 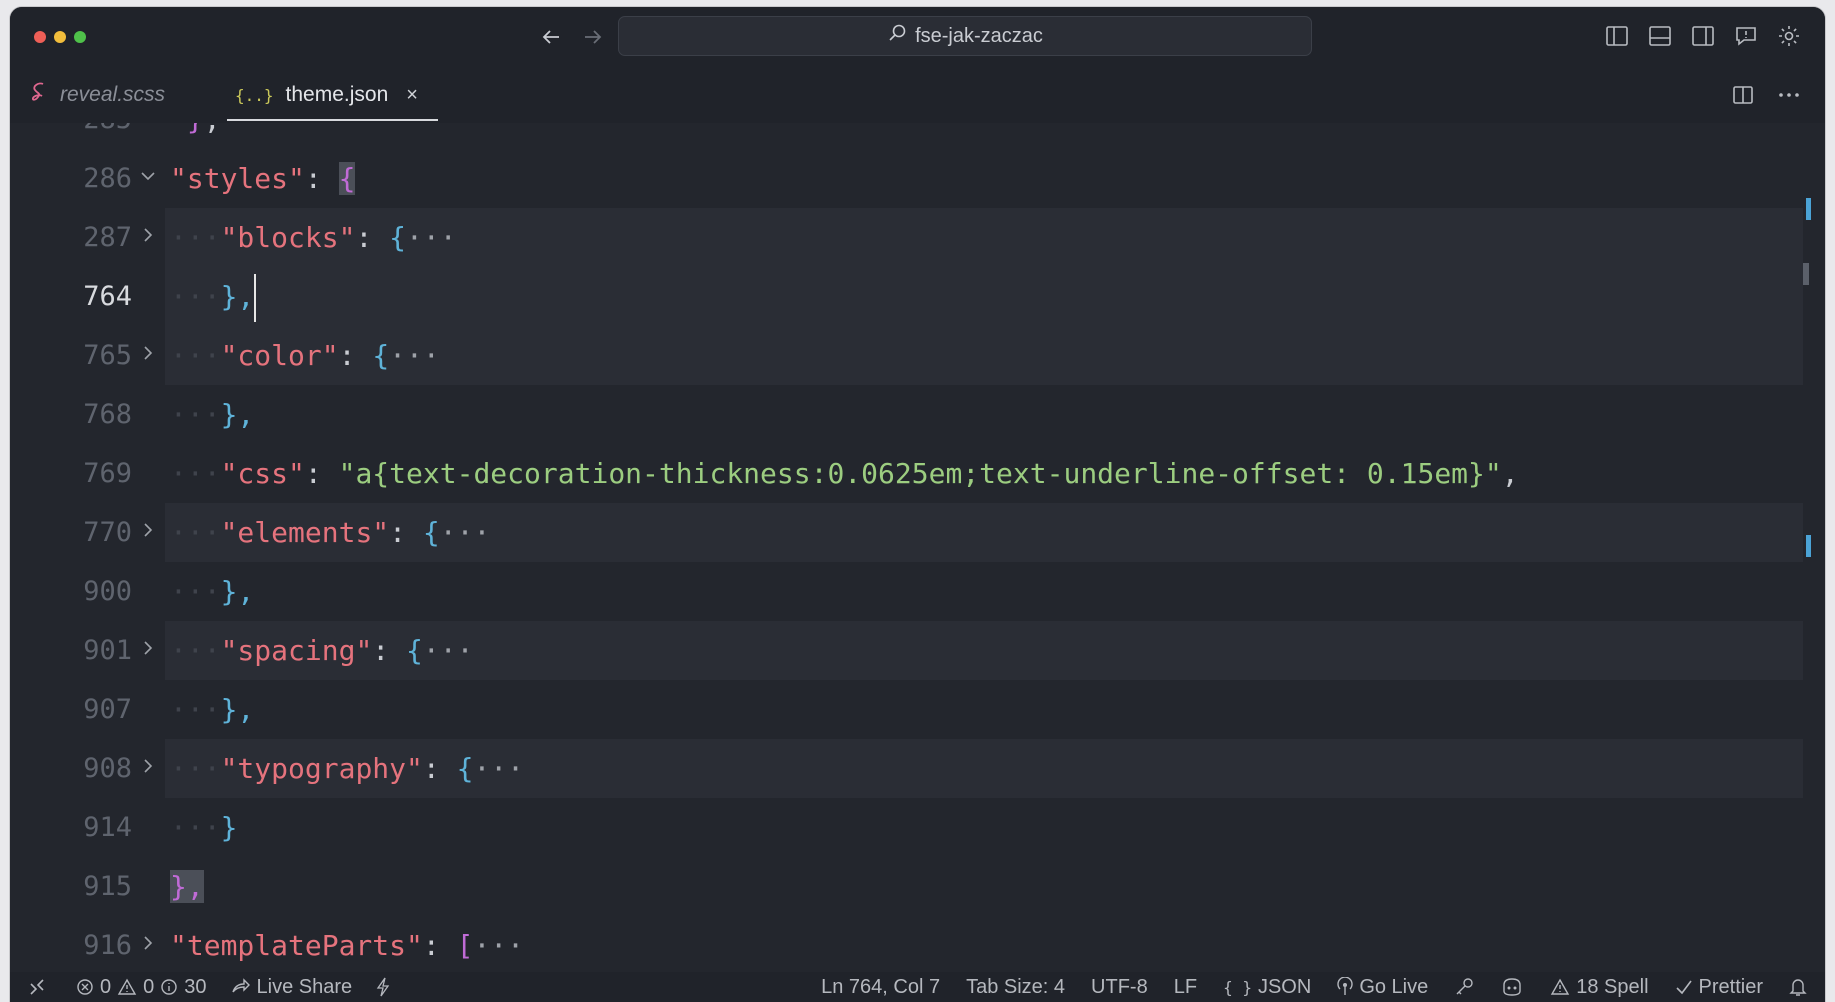 What do you see at coordinates (1683, 987) in the screenshot?
I see `check-icon` at bounding box center [1683, 987].